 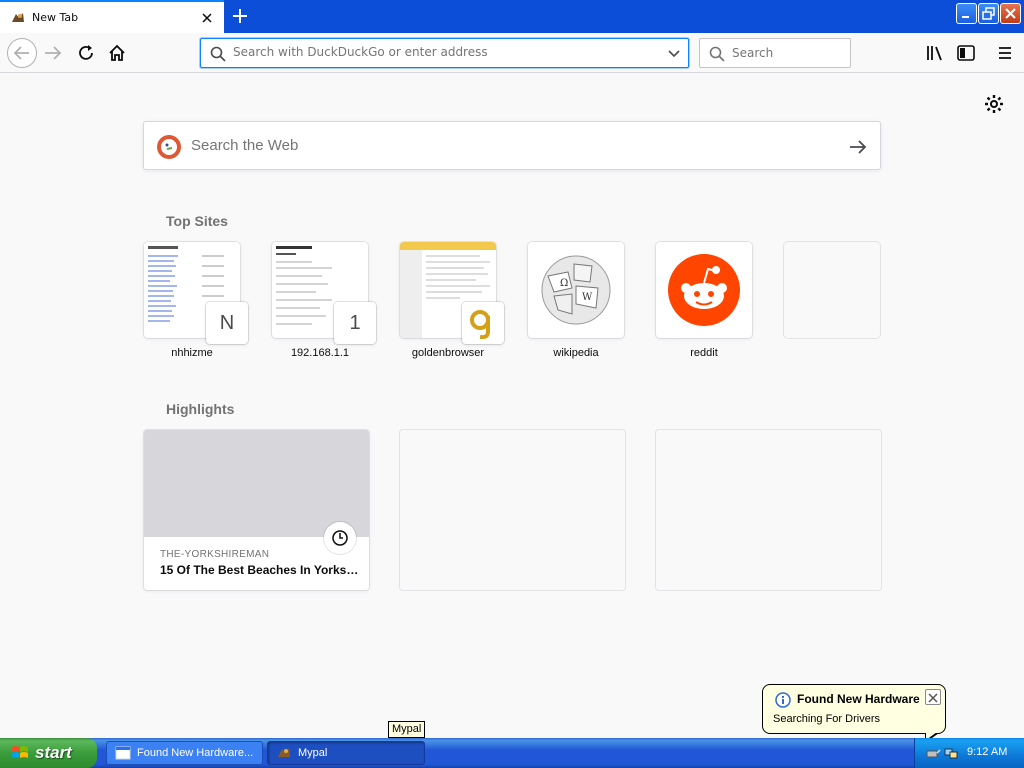 I want to click on restore-icon, so click(x=988, y=13).